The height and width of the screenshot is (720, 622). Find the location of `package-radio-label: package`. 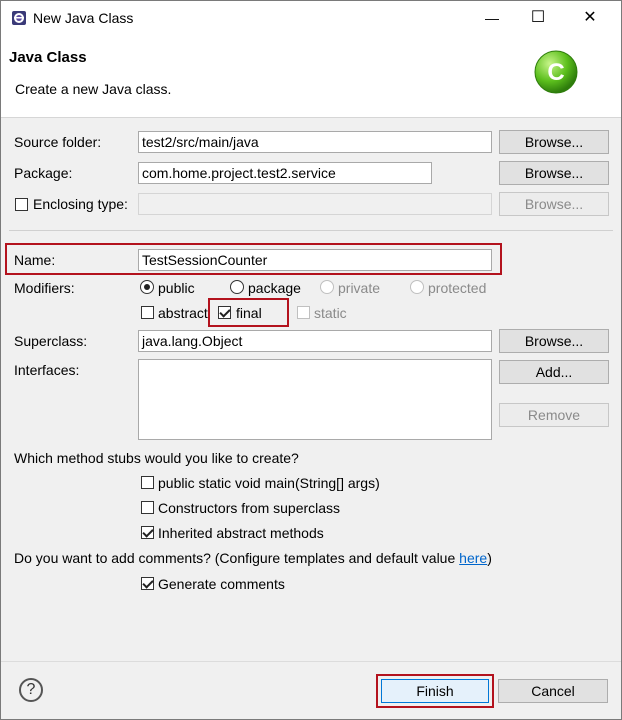

package-radio-label: package is located at coordinates (274, 288).